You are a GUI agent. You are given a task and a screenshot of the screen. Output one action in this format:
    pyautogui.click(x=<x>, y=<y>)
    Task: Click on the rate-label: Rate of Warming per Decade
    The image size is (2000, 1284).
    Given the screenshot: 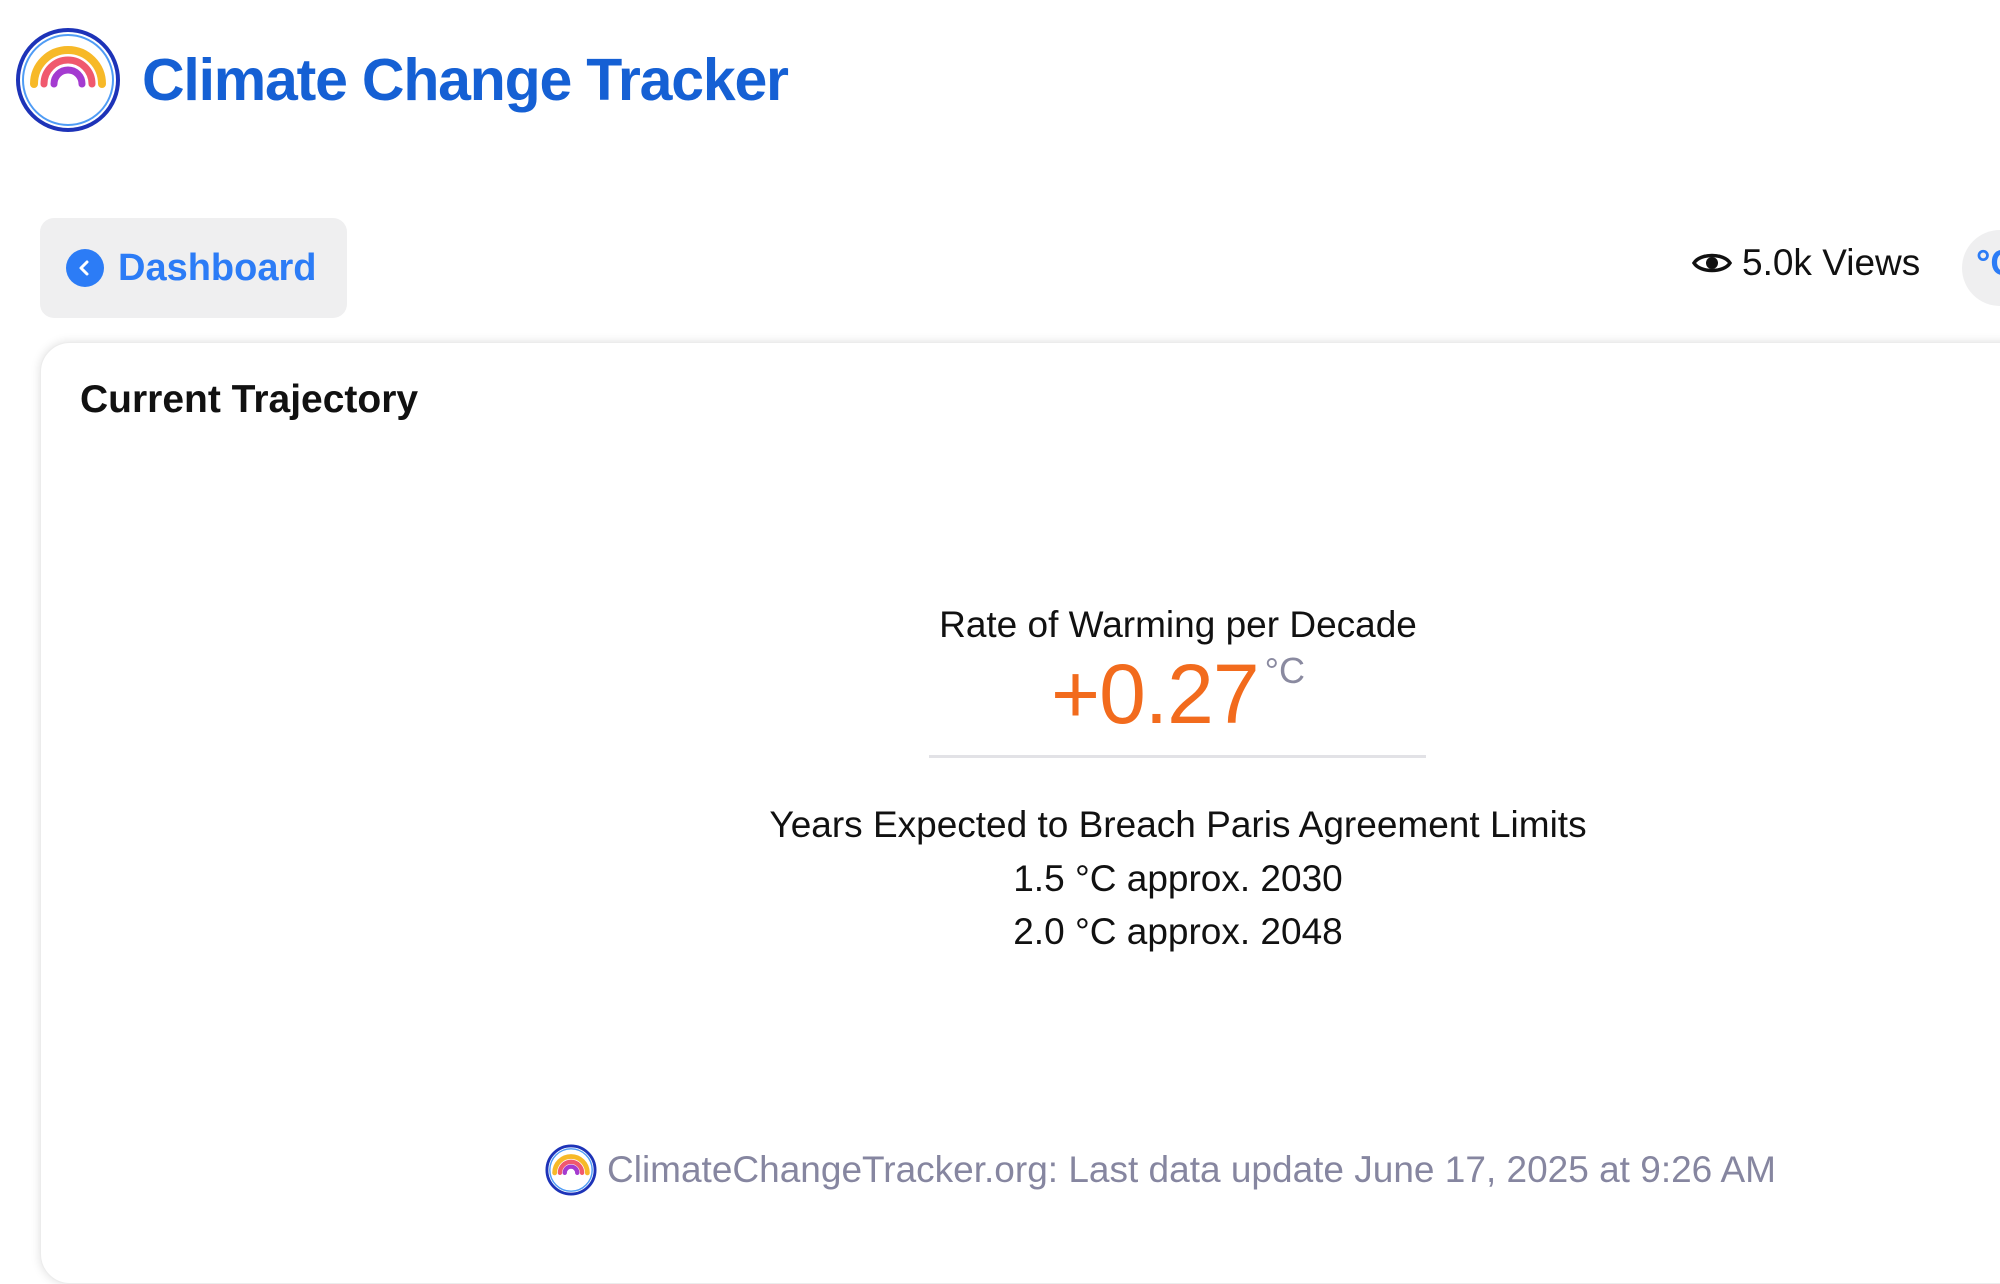 What is the action you would take?
    pyautogui.click(x=1178, y=624)
    